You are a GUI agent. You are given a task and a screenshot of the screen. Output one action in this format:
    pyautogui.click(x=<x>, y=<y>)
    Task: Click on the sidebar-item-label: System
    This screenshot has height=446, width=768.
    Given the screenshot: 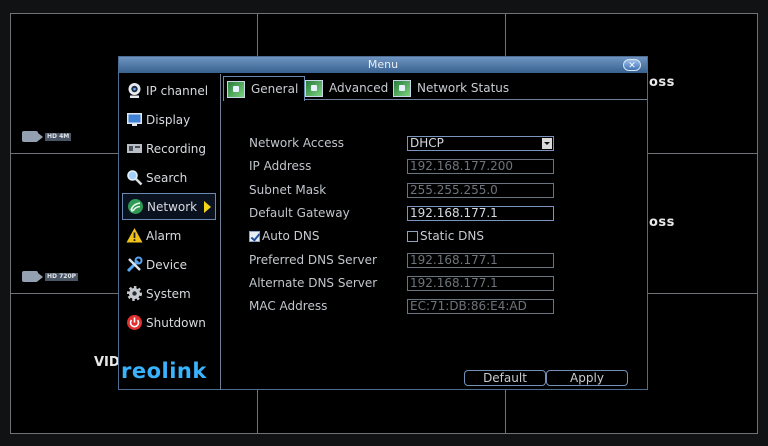 What is the action you would take?
    pyautogui.click(x=168, y=293)
    